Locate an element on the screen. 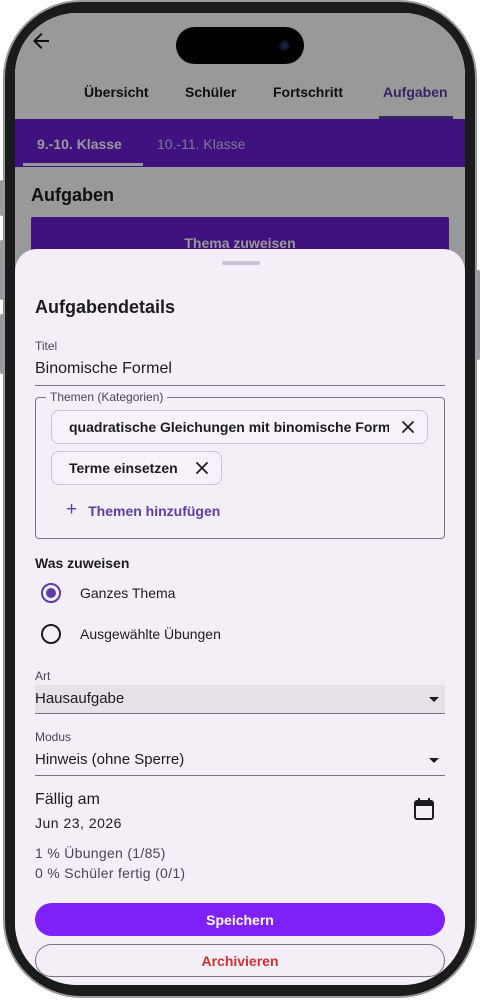  art-select: Hausaufgabe is located at coordinates (240, 699).